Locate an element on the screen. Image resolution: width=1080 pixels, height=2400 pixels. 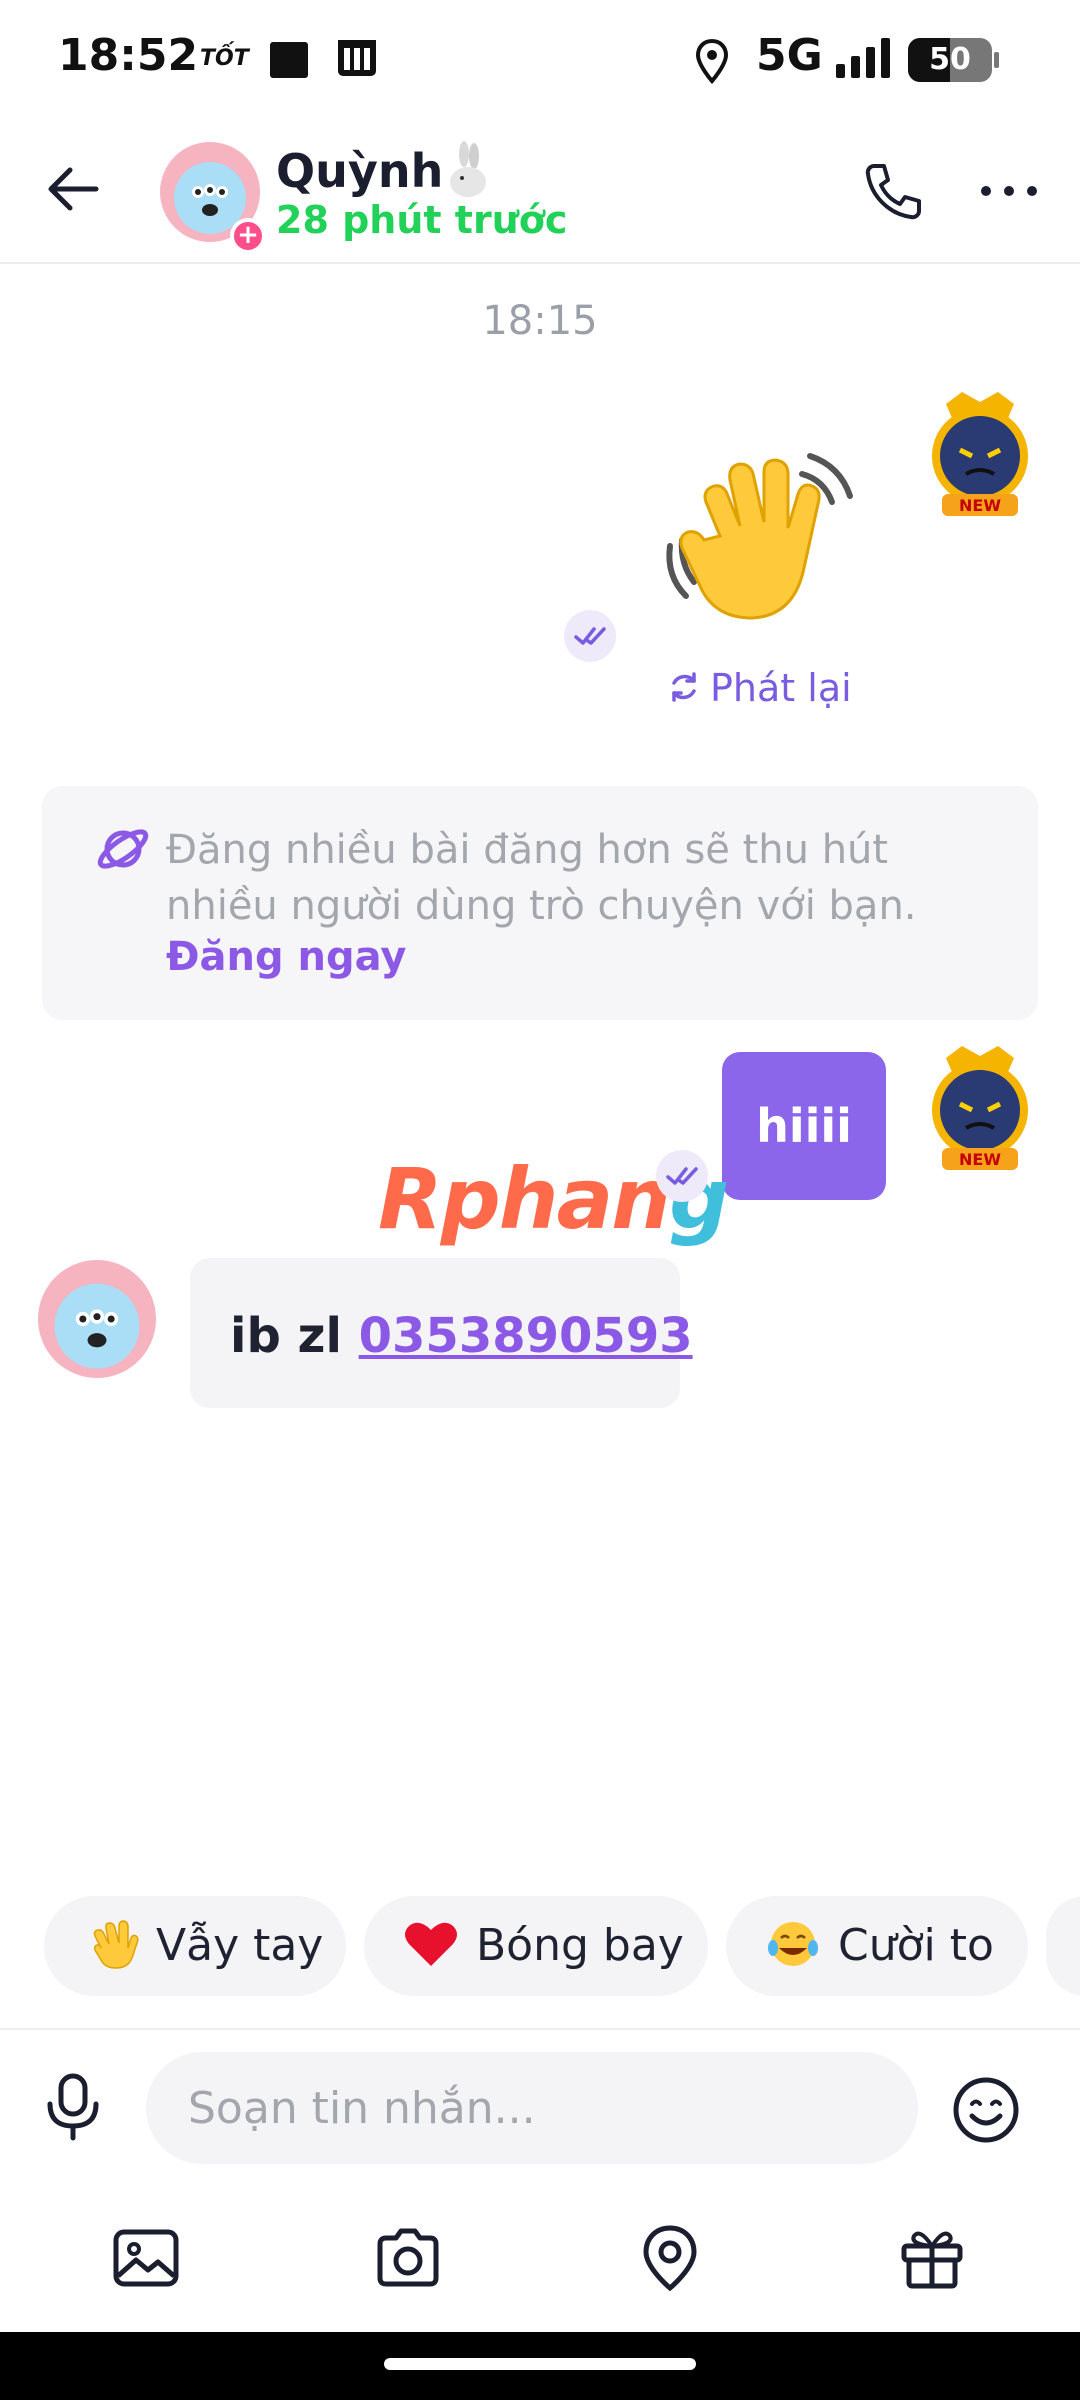
notification-square-icon is located at coordinates (289, 60).